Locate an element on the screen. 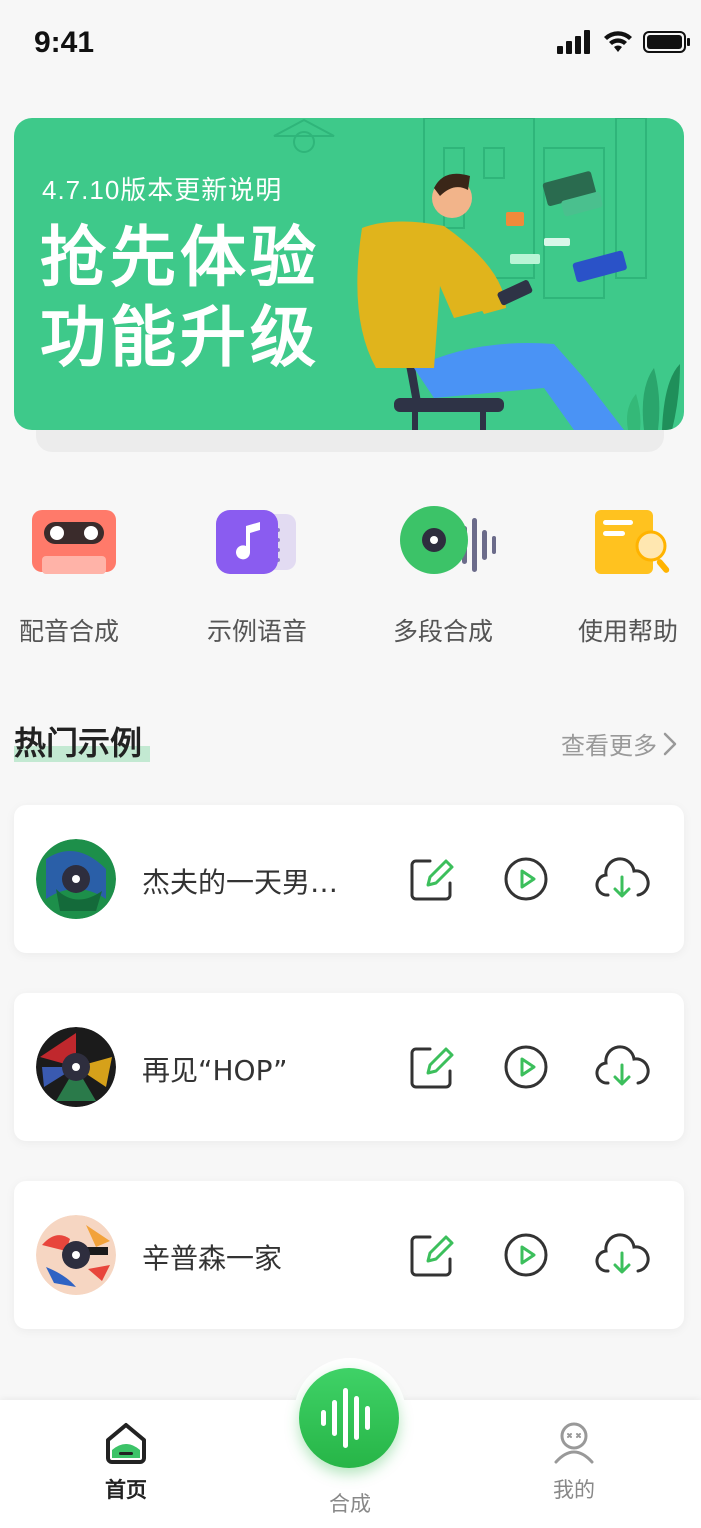 The image size is (701, 1528). status-icons is located at coordinates (624, 42).